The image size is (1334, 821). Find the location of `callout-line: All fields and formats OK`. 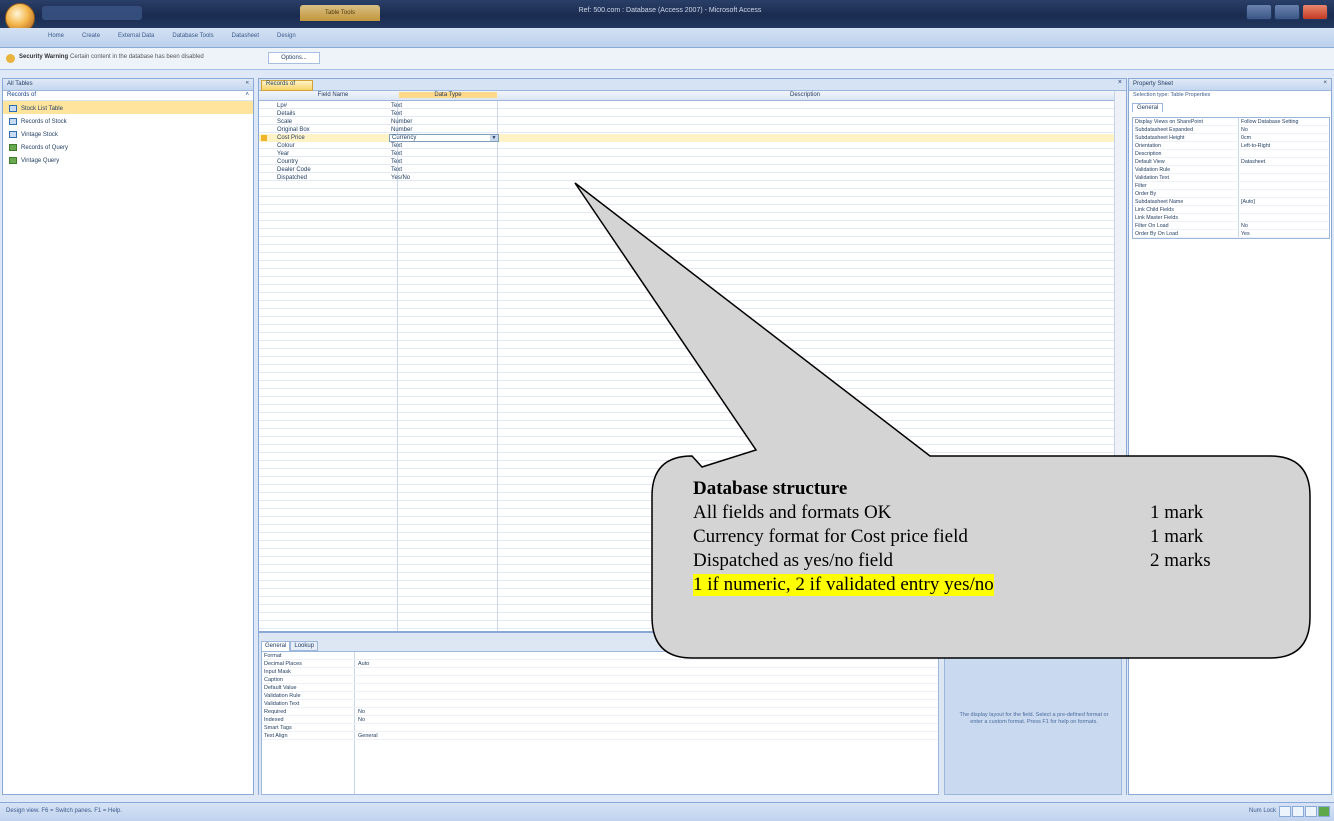

callout-line: All fields and formats OK is located at coordinates (792, 512).